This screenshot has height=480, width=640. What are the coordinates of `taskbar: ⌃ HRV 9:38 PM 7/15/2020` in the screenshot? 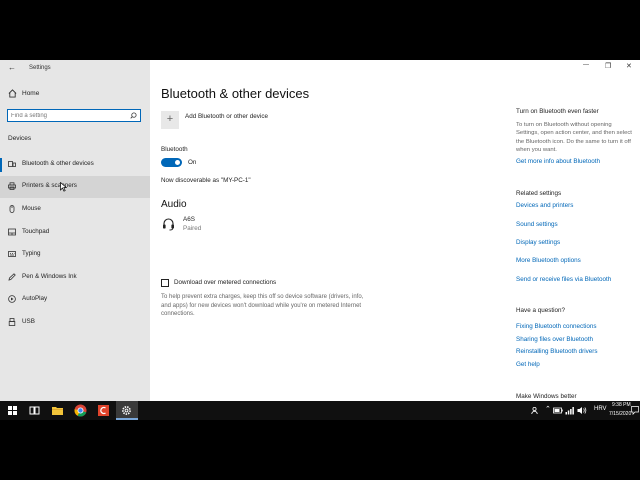 It's located at (320, 410).